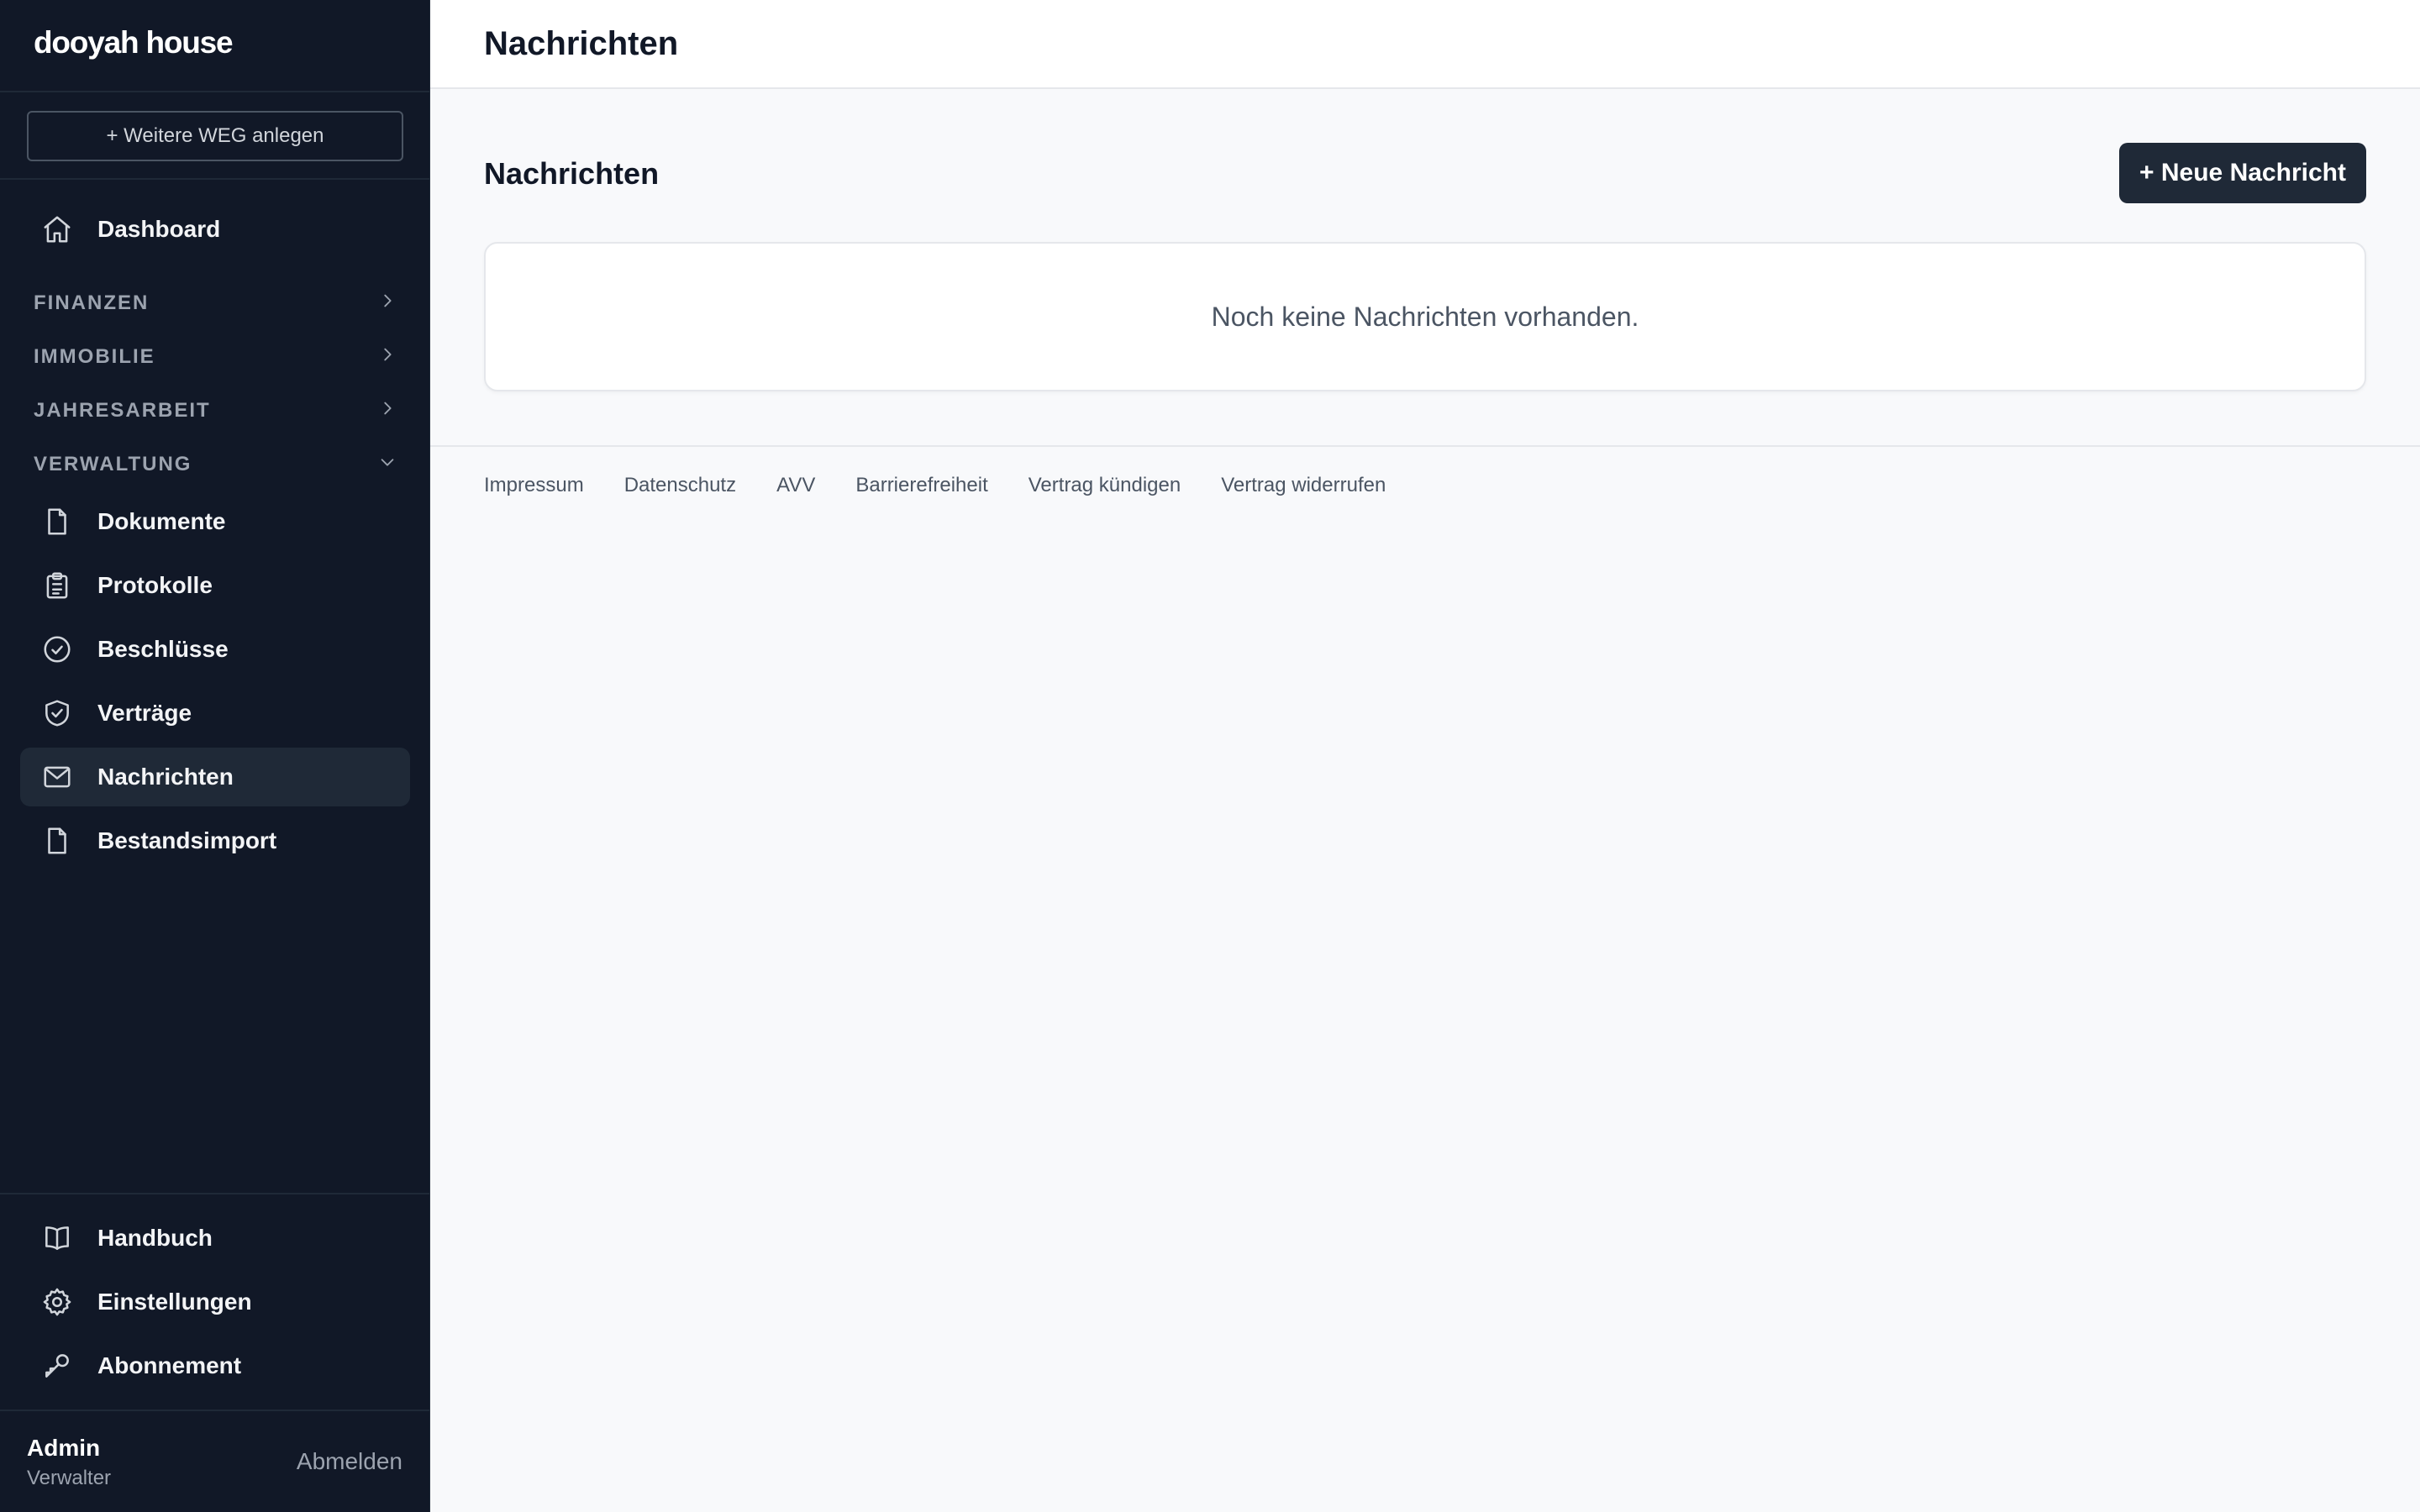  I want to click on book-icon, so click(57, 1238).